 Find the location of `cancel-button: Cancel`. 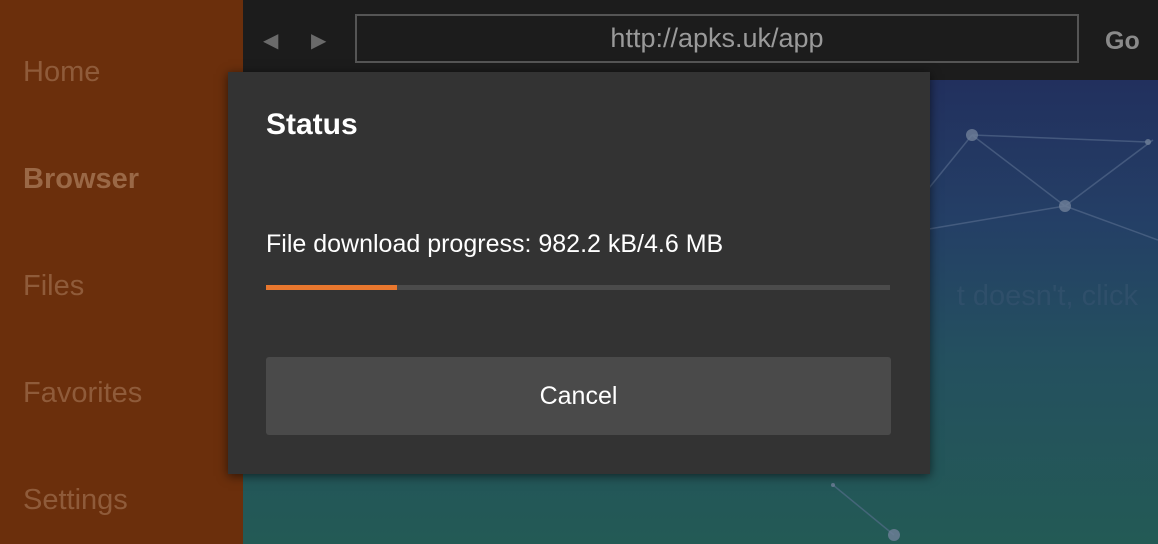

cancel-button: Cancel is located at coordinates (578, 396).